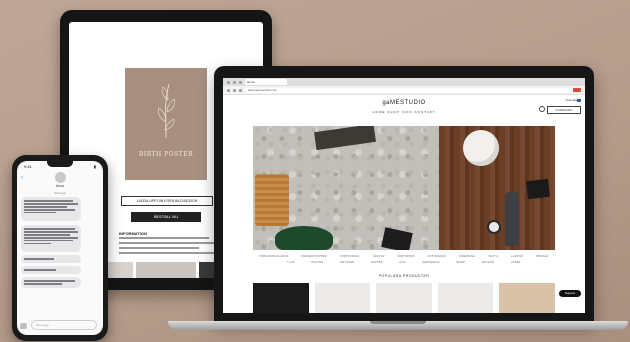 Image resolution: width=630 pixels, height=342 pixels. Describe the element at coordinates (94, 166) in the screenshot. I see `battery-icon: ▮` at that location.